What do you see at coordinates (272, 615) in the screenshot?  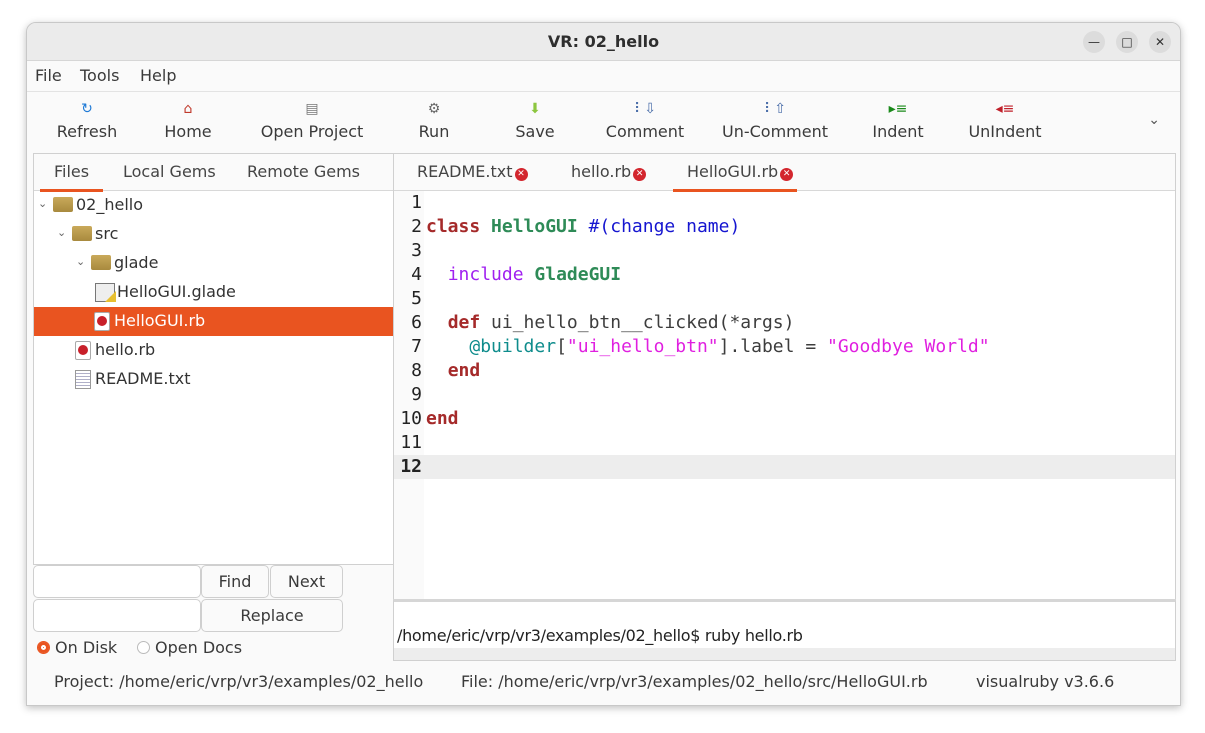 I see `replace-button: Replace` at bounding box center [272, 615].